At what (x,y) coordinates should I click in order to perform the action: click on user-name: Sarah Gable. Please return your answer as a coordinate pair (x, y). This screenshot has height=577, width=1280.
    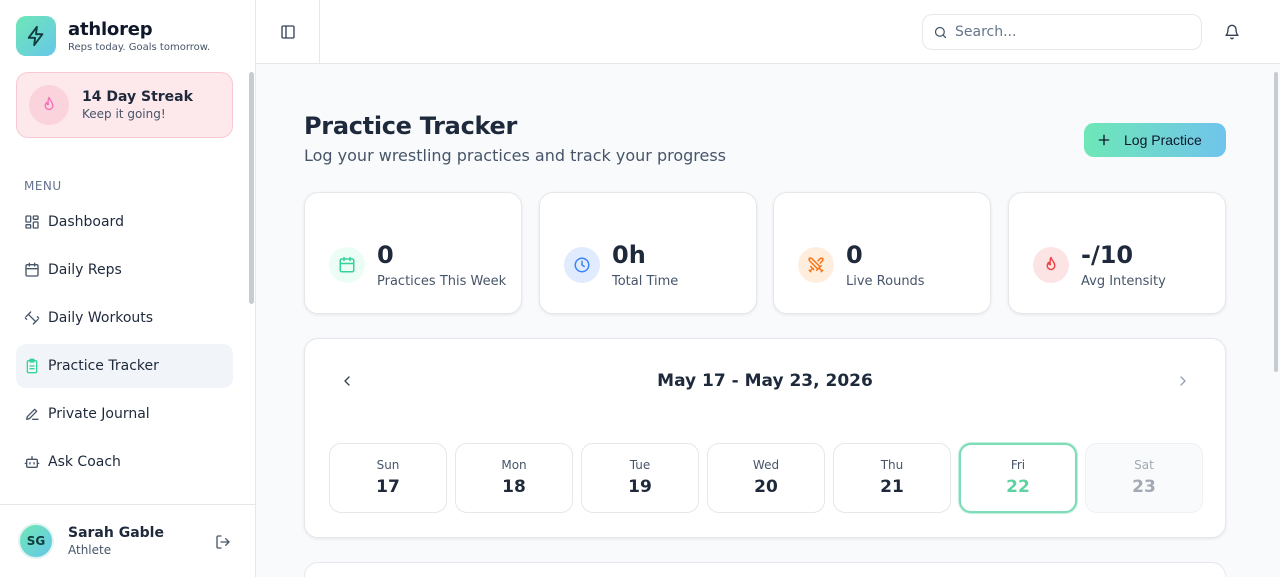
    Looking at the image, I should click on (116, 533).